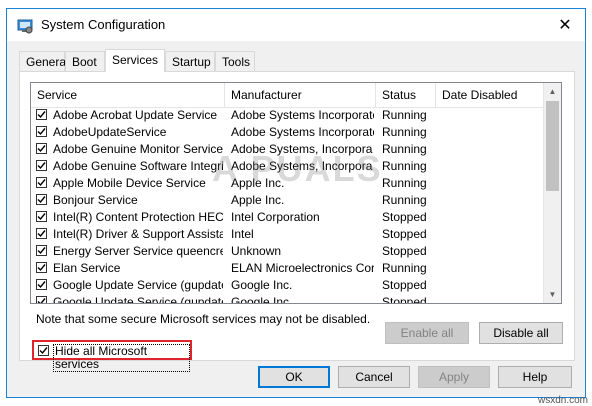 Image resolution: width=592 pixels, height=406 pixels. What do you see at coordinates (110, 132) in the screenshot?
I see `service-name-cell: AdobeUpdateService` at bounding box center [110, 132].